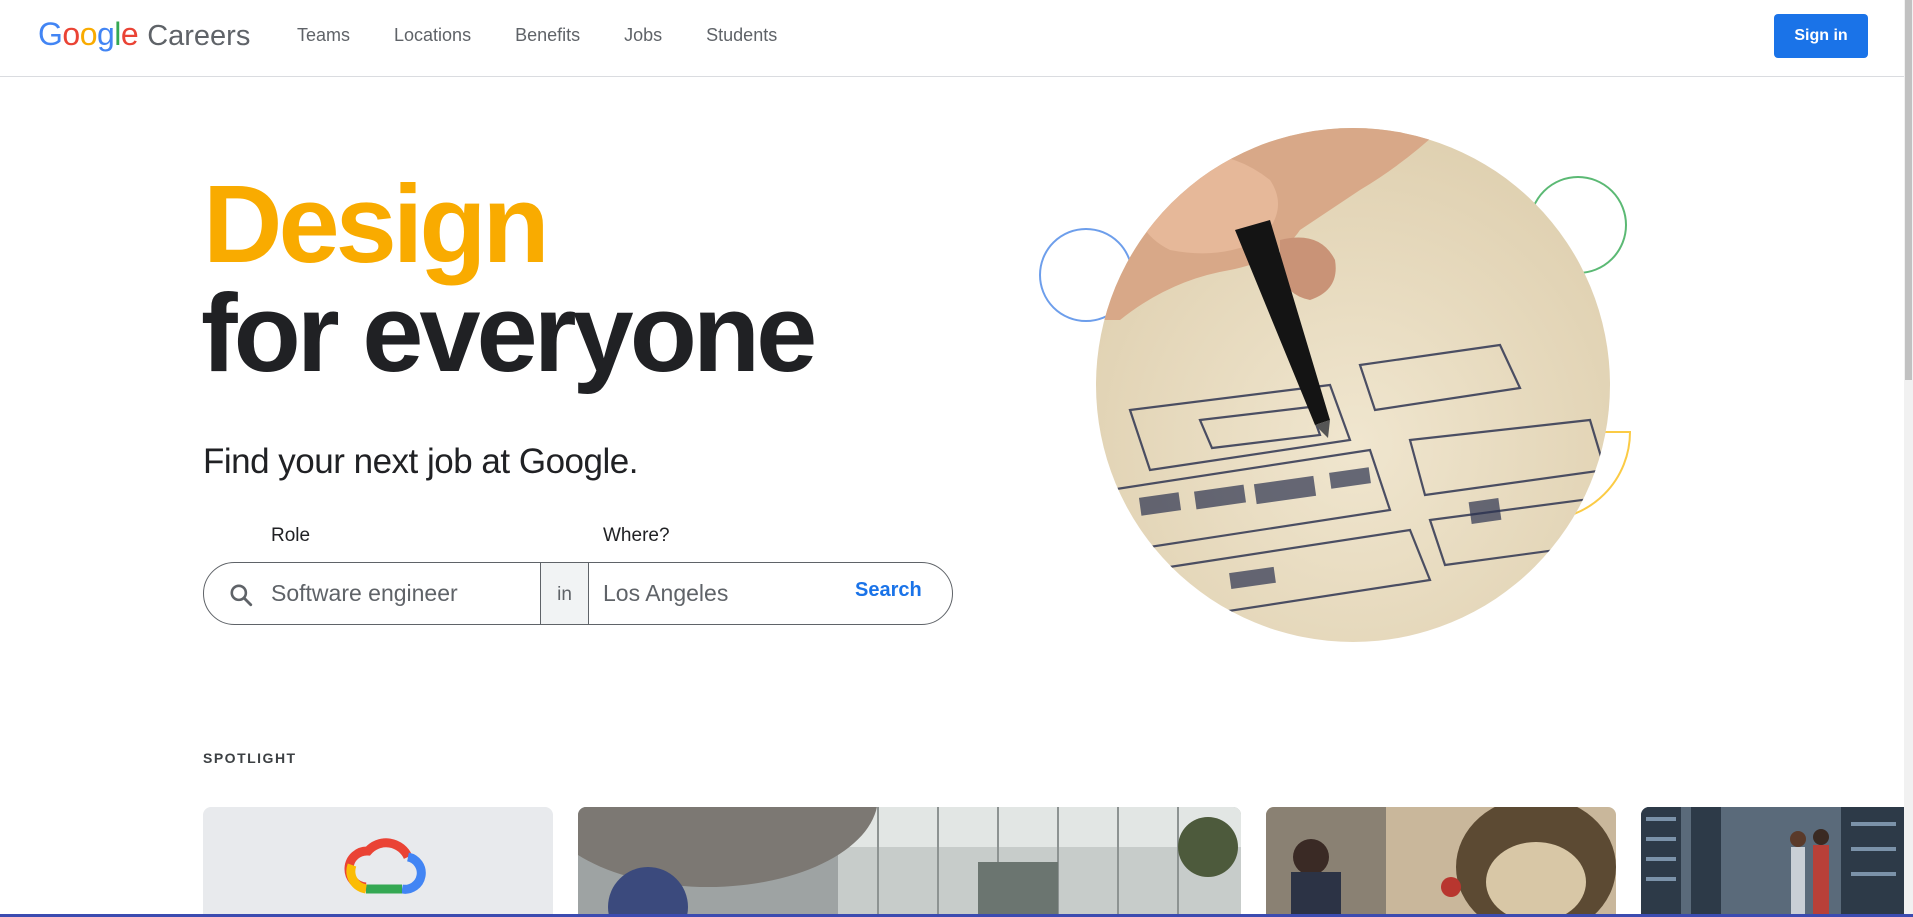 This screenshot has height=917, width=1913. I want to click on page-scrollbar, so click(1908, 458).